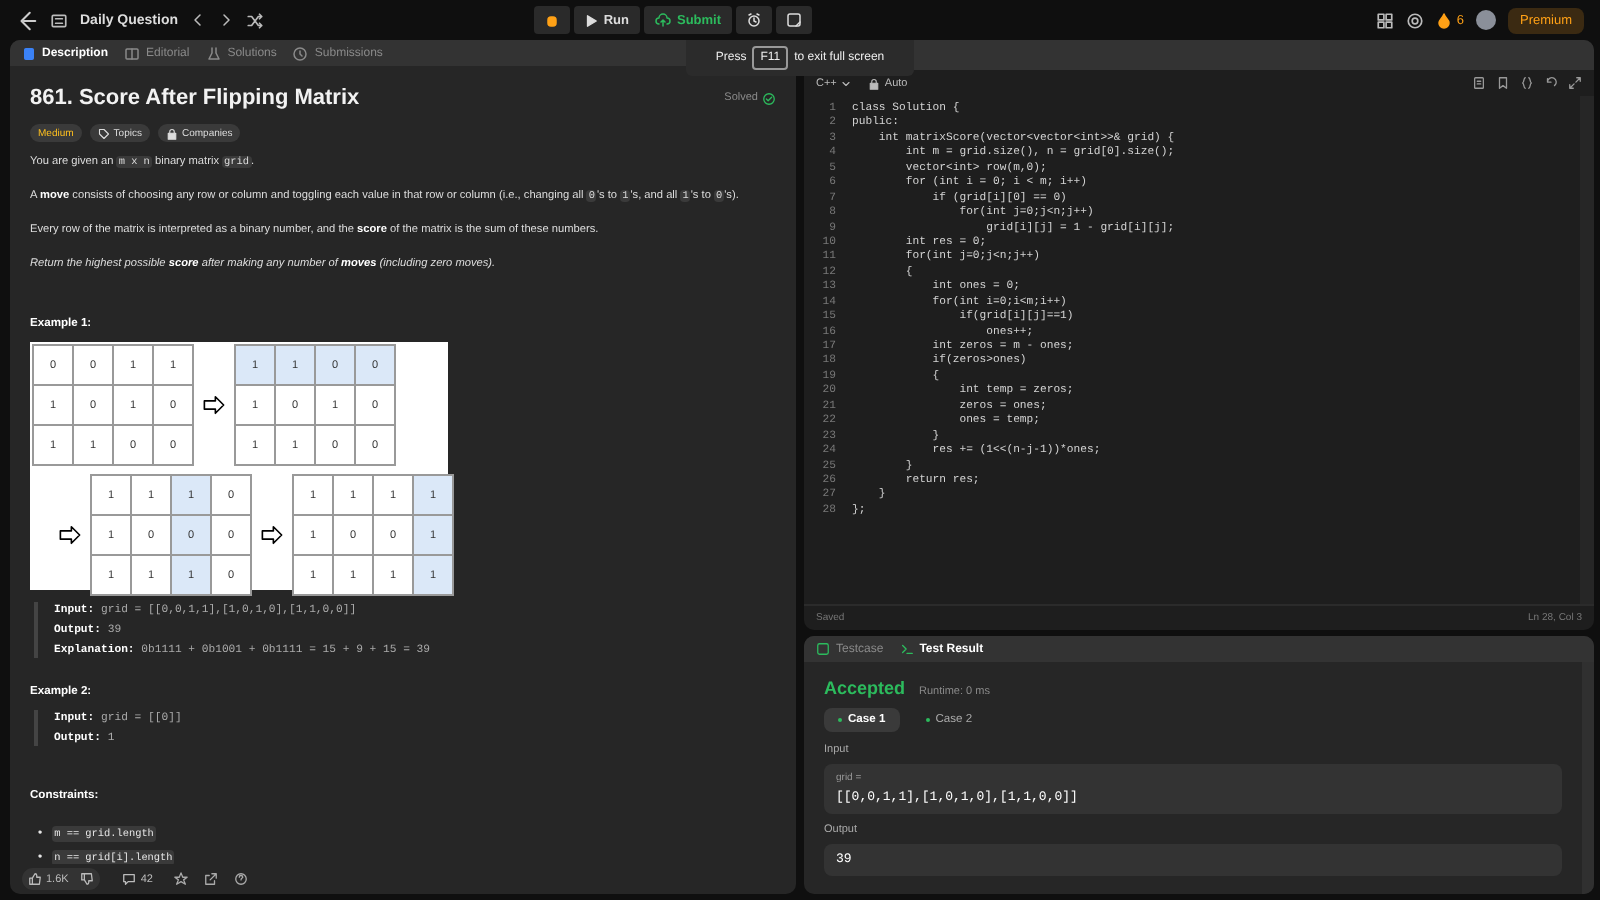 This screenshot has height=900, width=1600. Describe the element at coordinates (300, 53) in the screenshot. I see `clock-icon` at that location.